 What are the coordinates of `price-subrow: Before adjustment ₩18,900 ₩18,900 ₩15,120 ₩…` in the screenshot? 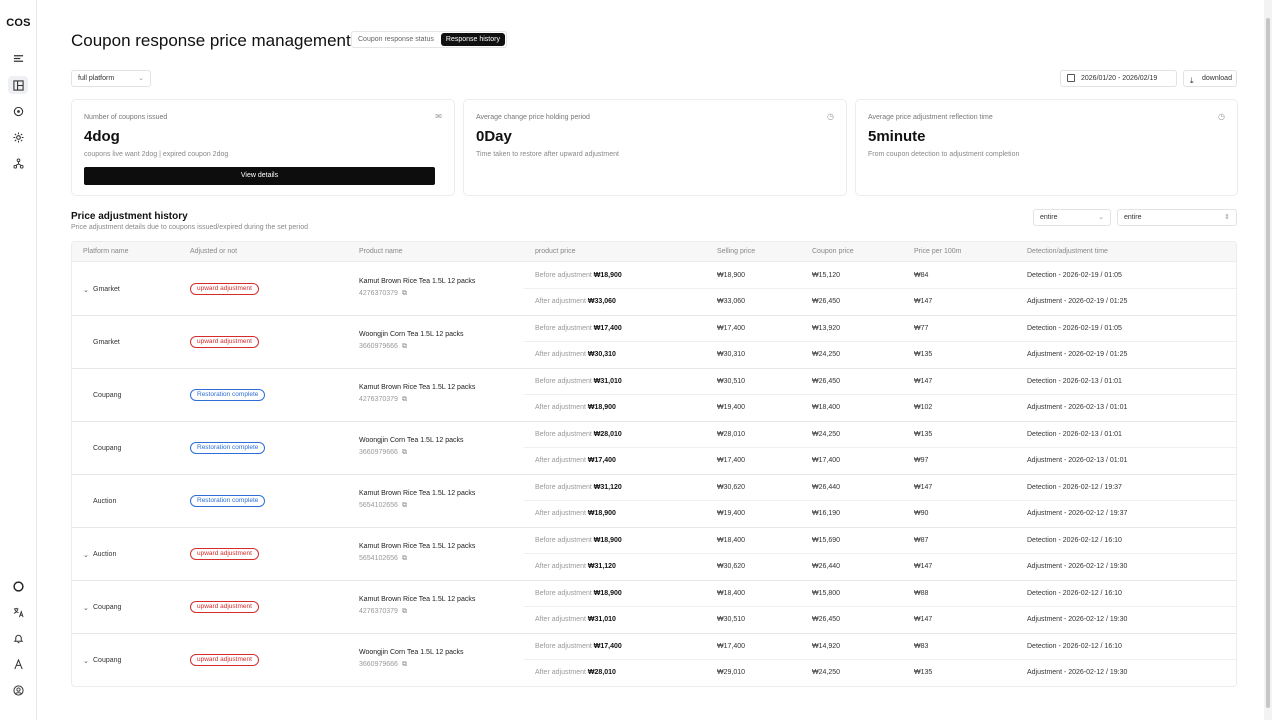 It's located at (880, 276).